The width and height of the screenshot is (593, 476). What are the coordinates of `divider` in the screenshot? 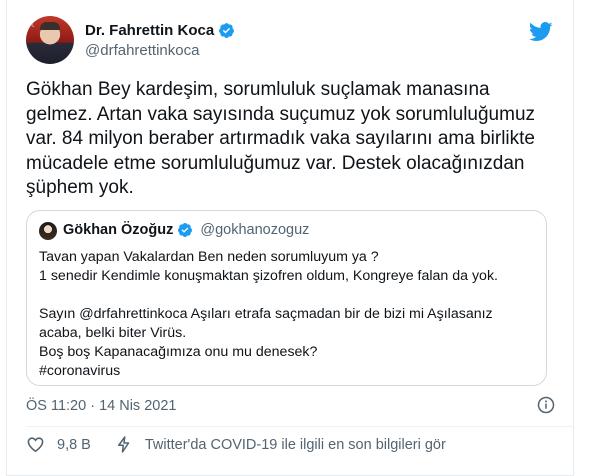 It's located at (299, 426).